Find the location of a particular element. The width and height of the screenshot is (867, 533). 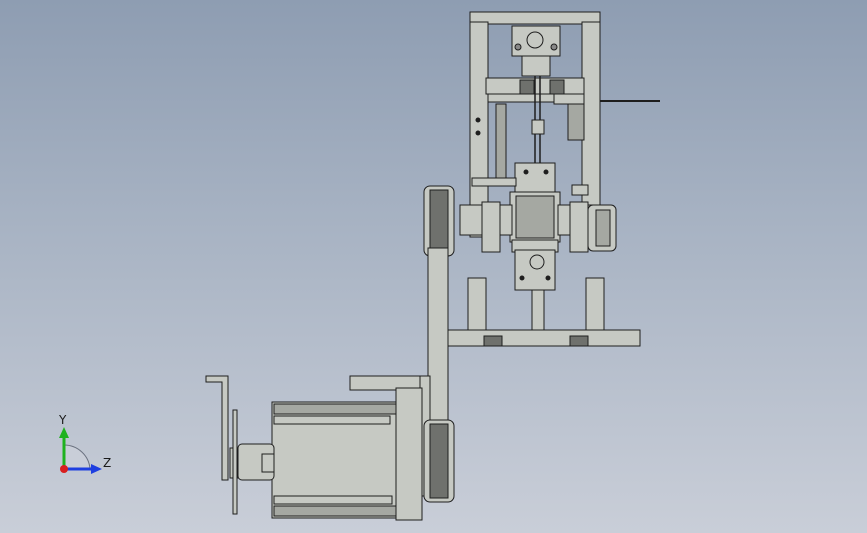

motor-flange is located at coordinates (409, 454).